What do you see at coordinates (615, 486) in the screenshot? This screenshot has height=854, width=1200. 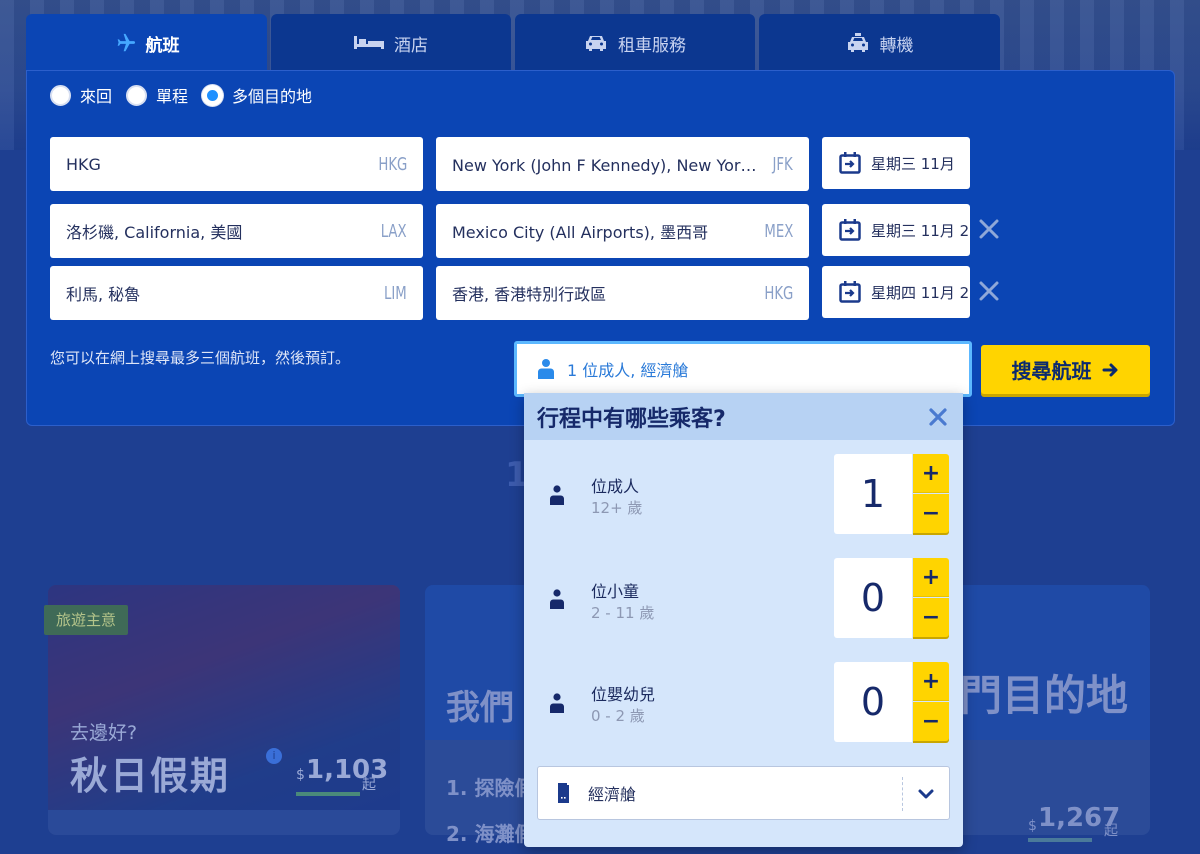 I see `passenger-type-label: 位成人` at bounding box center [615, 486].